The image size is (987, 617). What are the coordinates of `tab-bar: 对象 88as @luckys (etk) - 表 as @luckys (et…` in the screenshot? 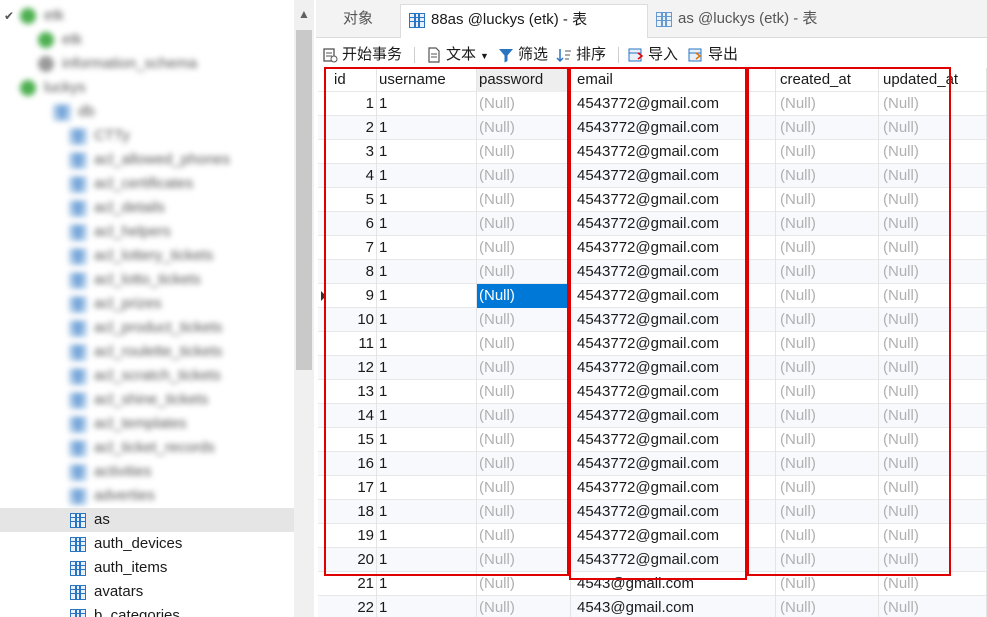 It's located at (651, 19).